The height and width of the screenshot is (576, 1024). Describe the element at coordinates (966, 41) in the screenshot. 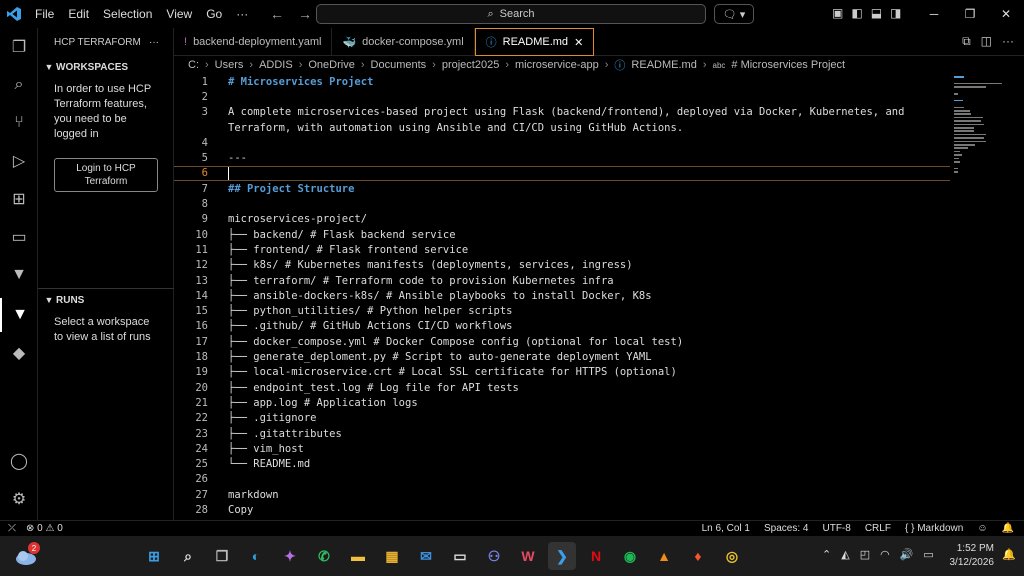

I see `open-preview-icon: ⧉` at that location.